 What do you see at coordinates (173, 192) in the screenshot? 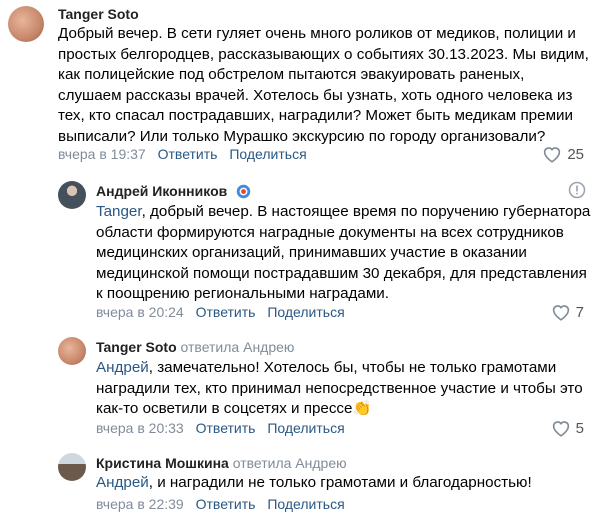
I see `comment-author: Андрей Иконников` at bounding box center [173, 192].